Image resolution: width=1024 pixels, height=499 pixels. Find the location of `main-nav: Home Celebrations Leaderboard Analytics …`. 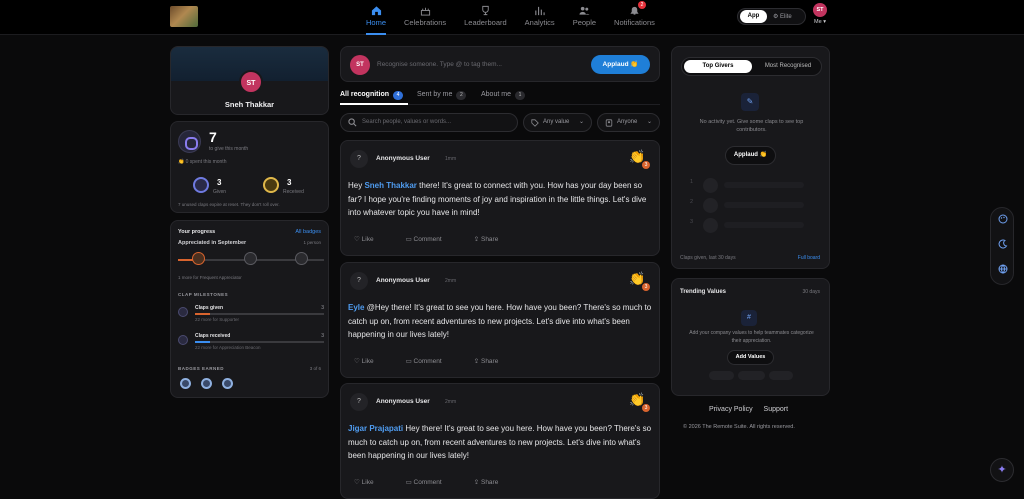

main-nav: Home Celebrations Leaderboard Analytics … is located at coordinates (519, 17).